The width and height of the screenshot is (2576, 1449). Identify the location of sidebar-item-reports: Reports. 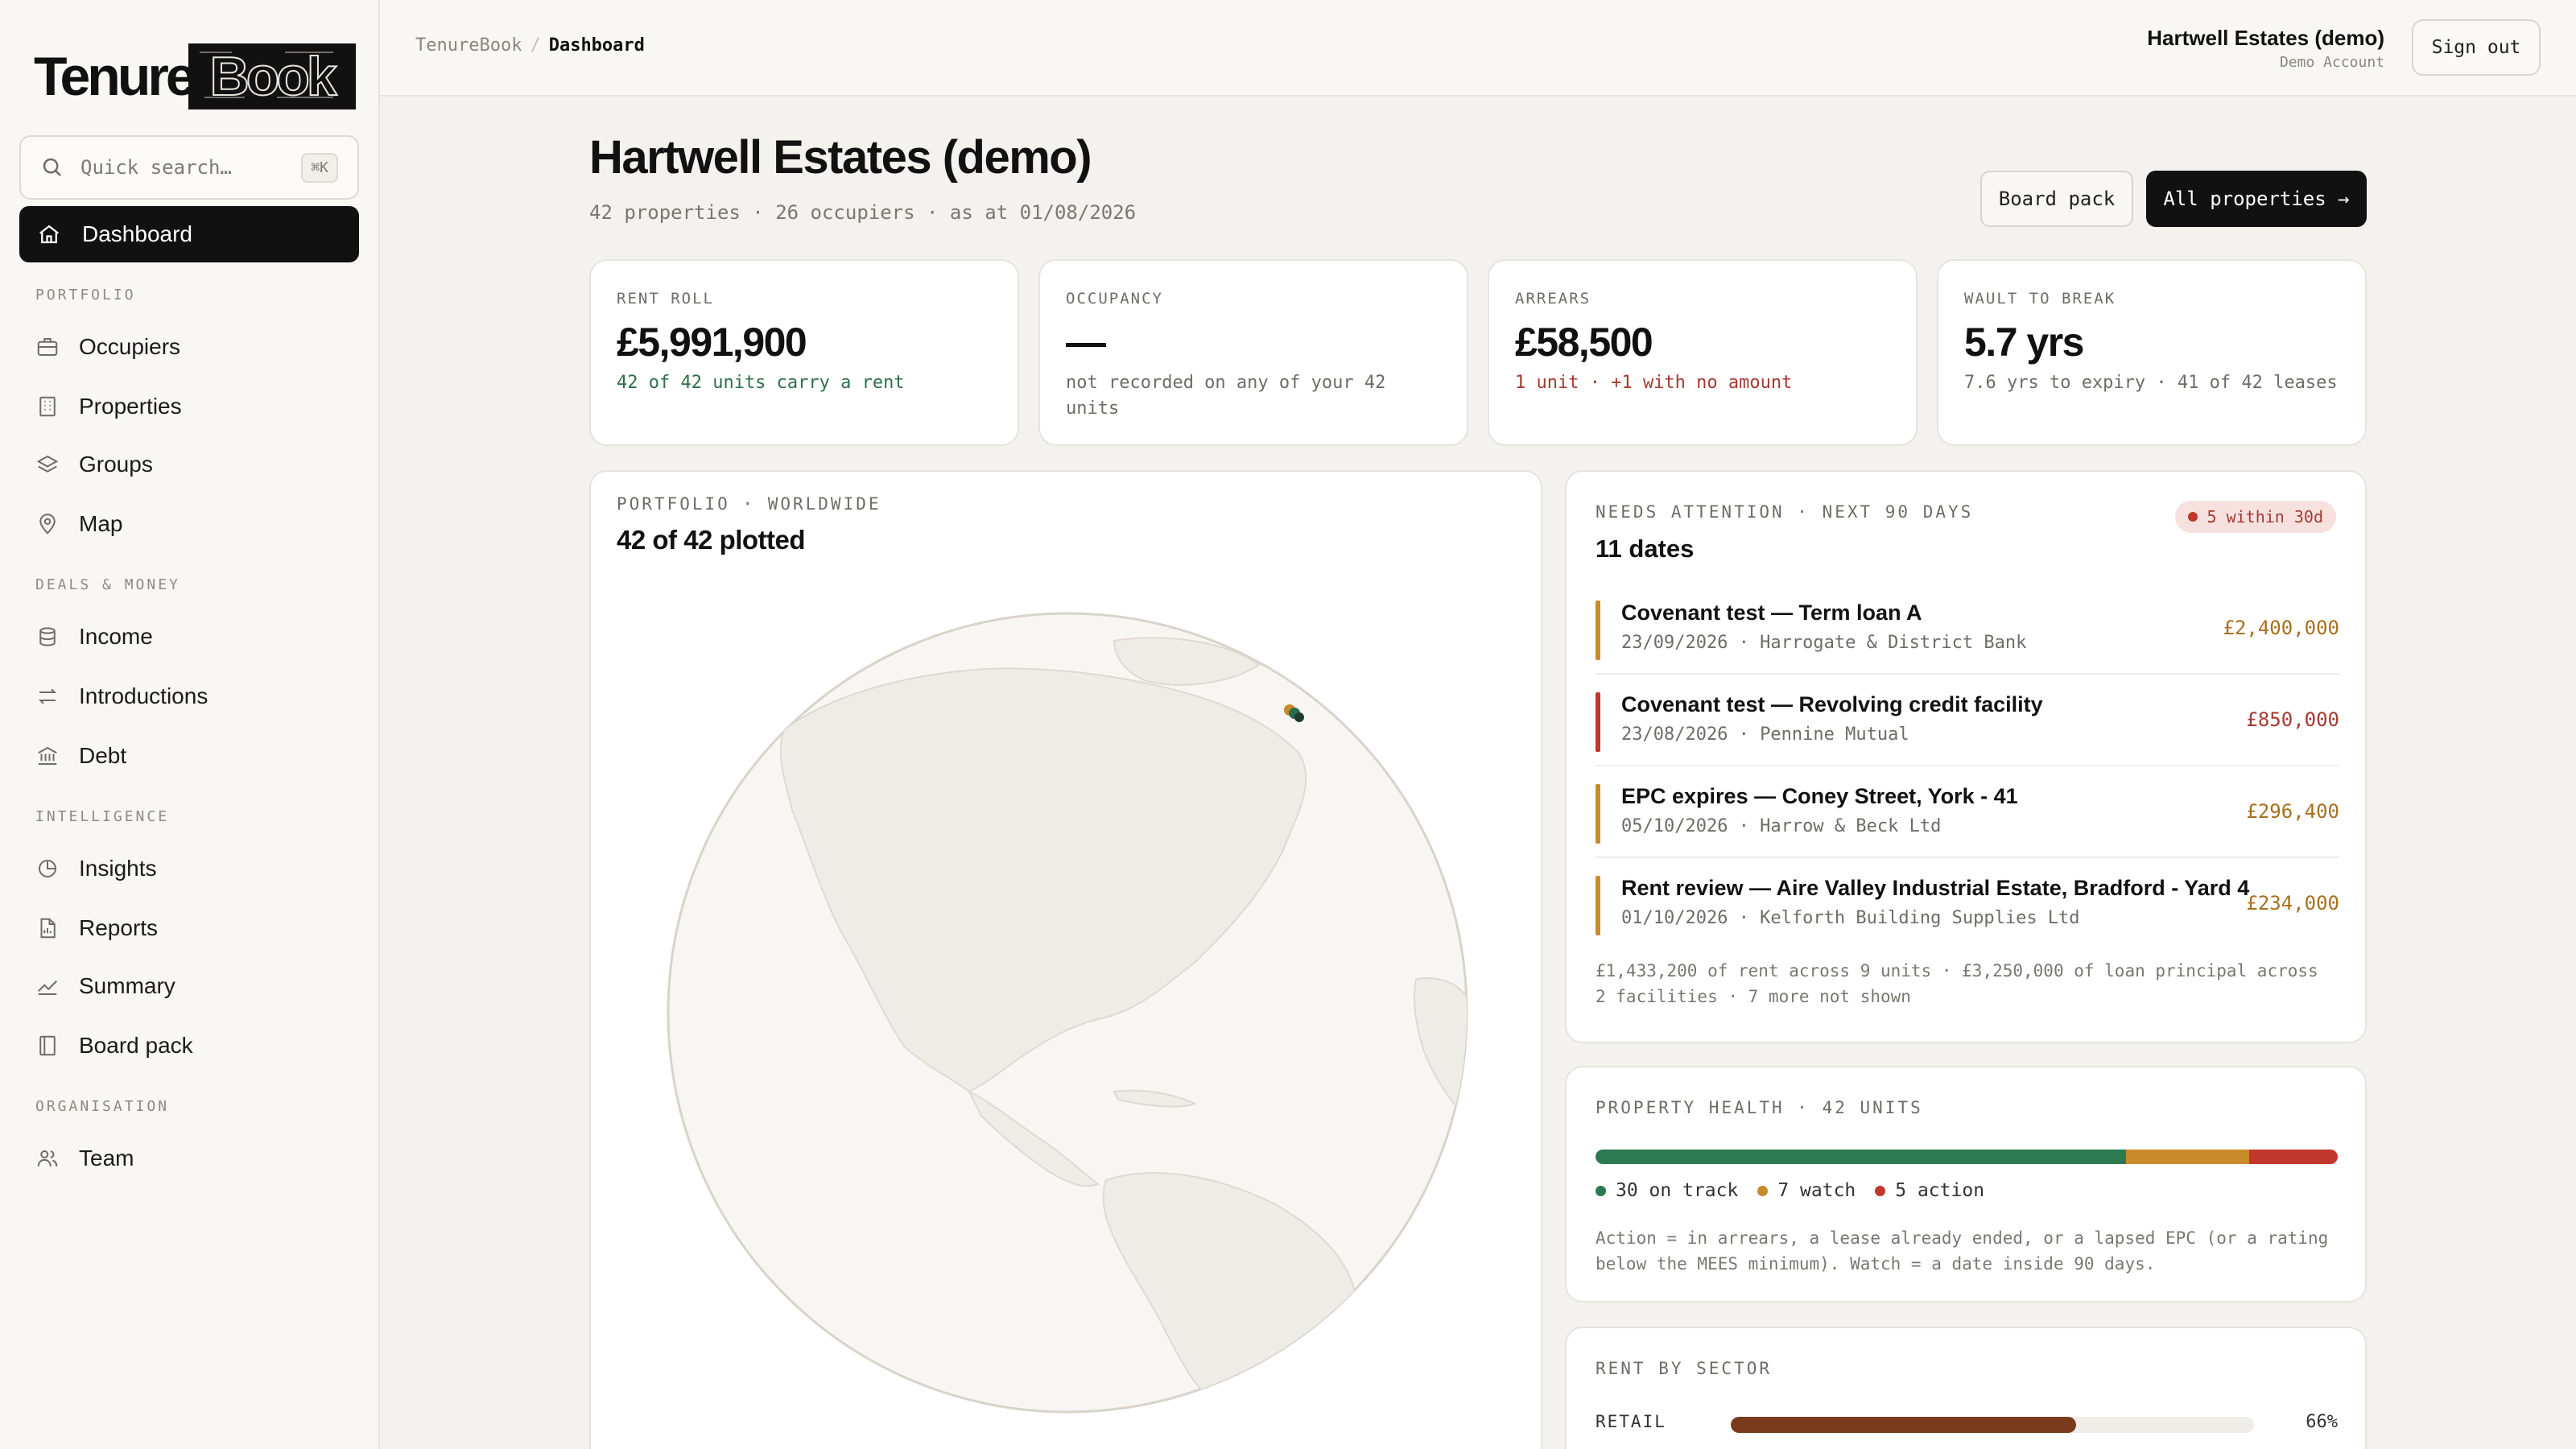
(96, 928).